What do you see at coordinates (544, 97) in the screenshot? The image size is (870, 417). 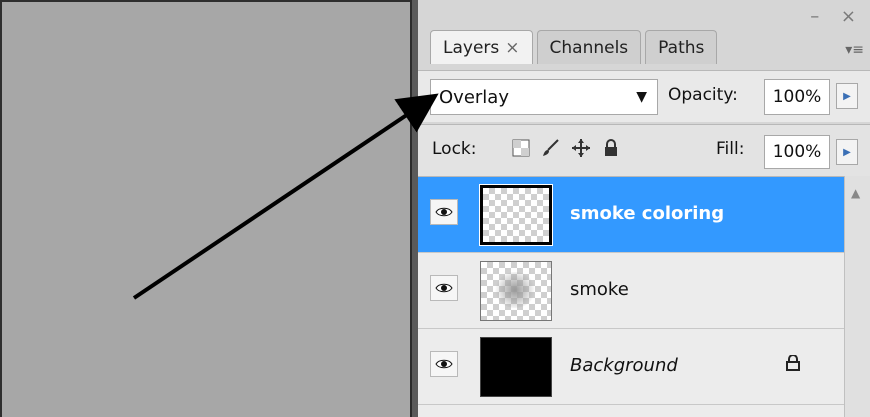 I see `blend-mode-select: Overlay ▼` at bounding box center [544, 97].